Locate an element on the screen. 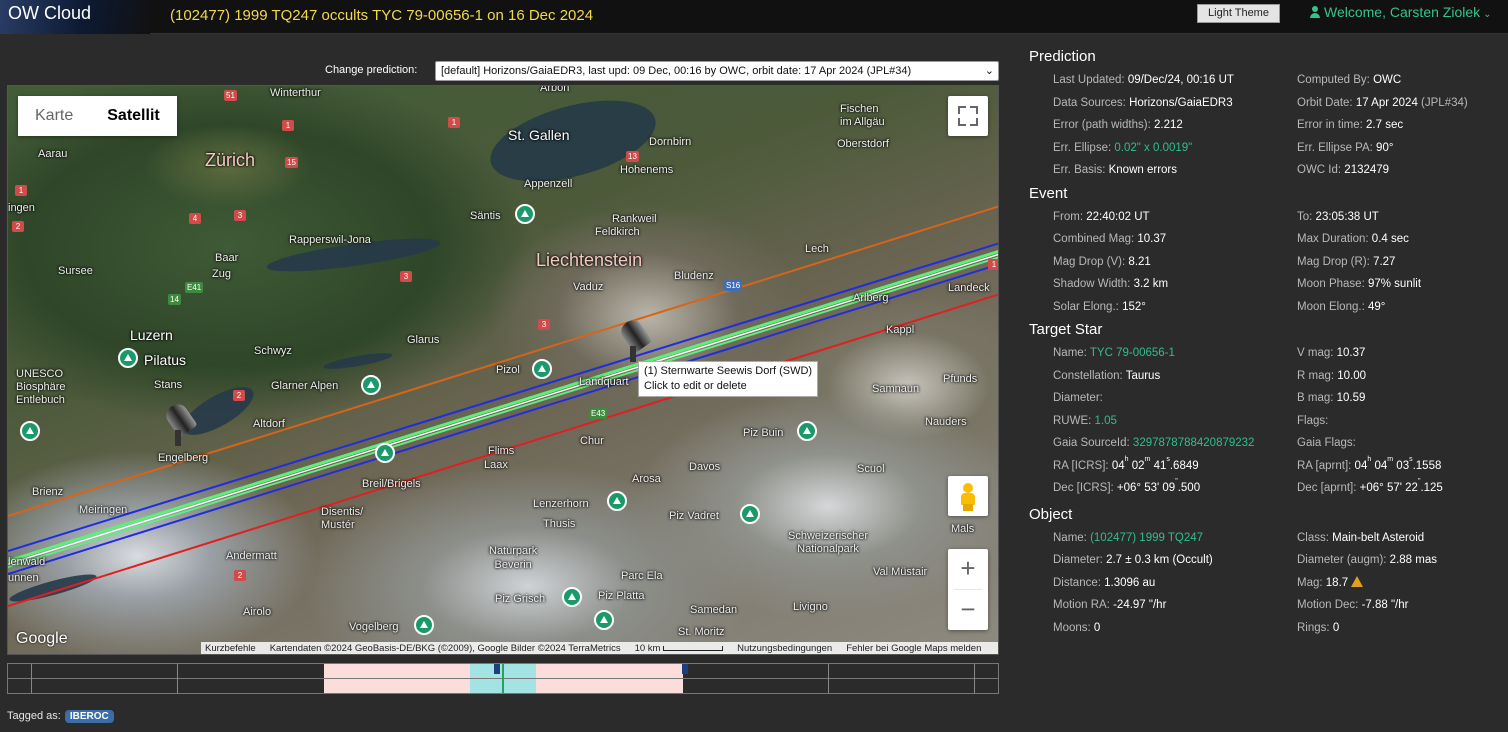 The image size is (1508, 732). field-motion-ra: Motion RA: -24.97 "/hr is located at coordinates (1110, 605).